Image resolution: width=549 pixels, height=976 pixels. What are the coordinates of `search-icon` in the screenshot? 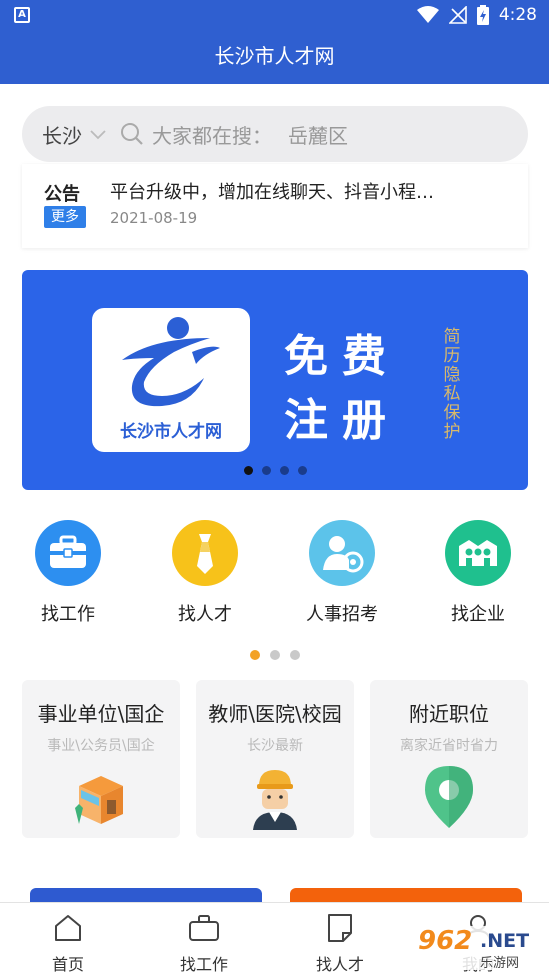 It's located at (132, 134).